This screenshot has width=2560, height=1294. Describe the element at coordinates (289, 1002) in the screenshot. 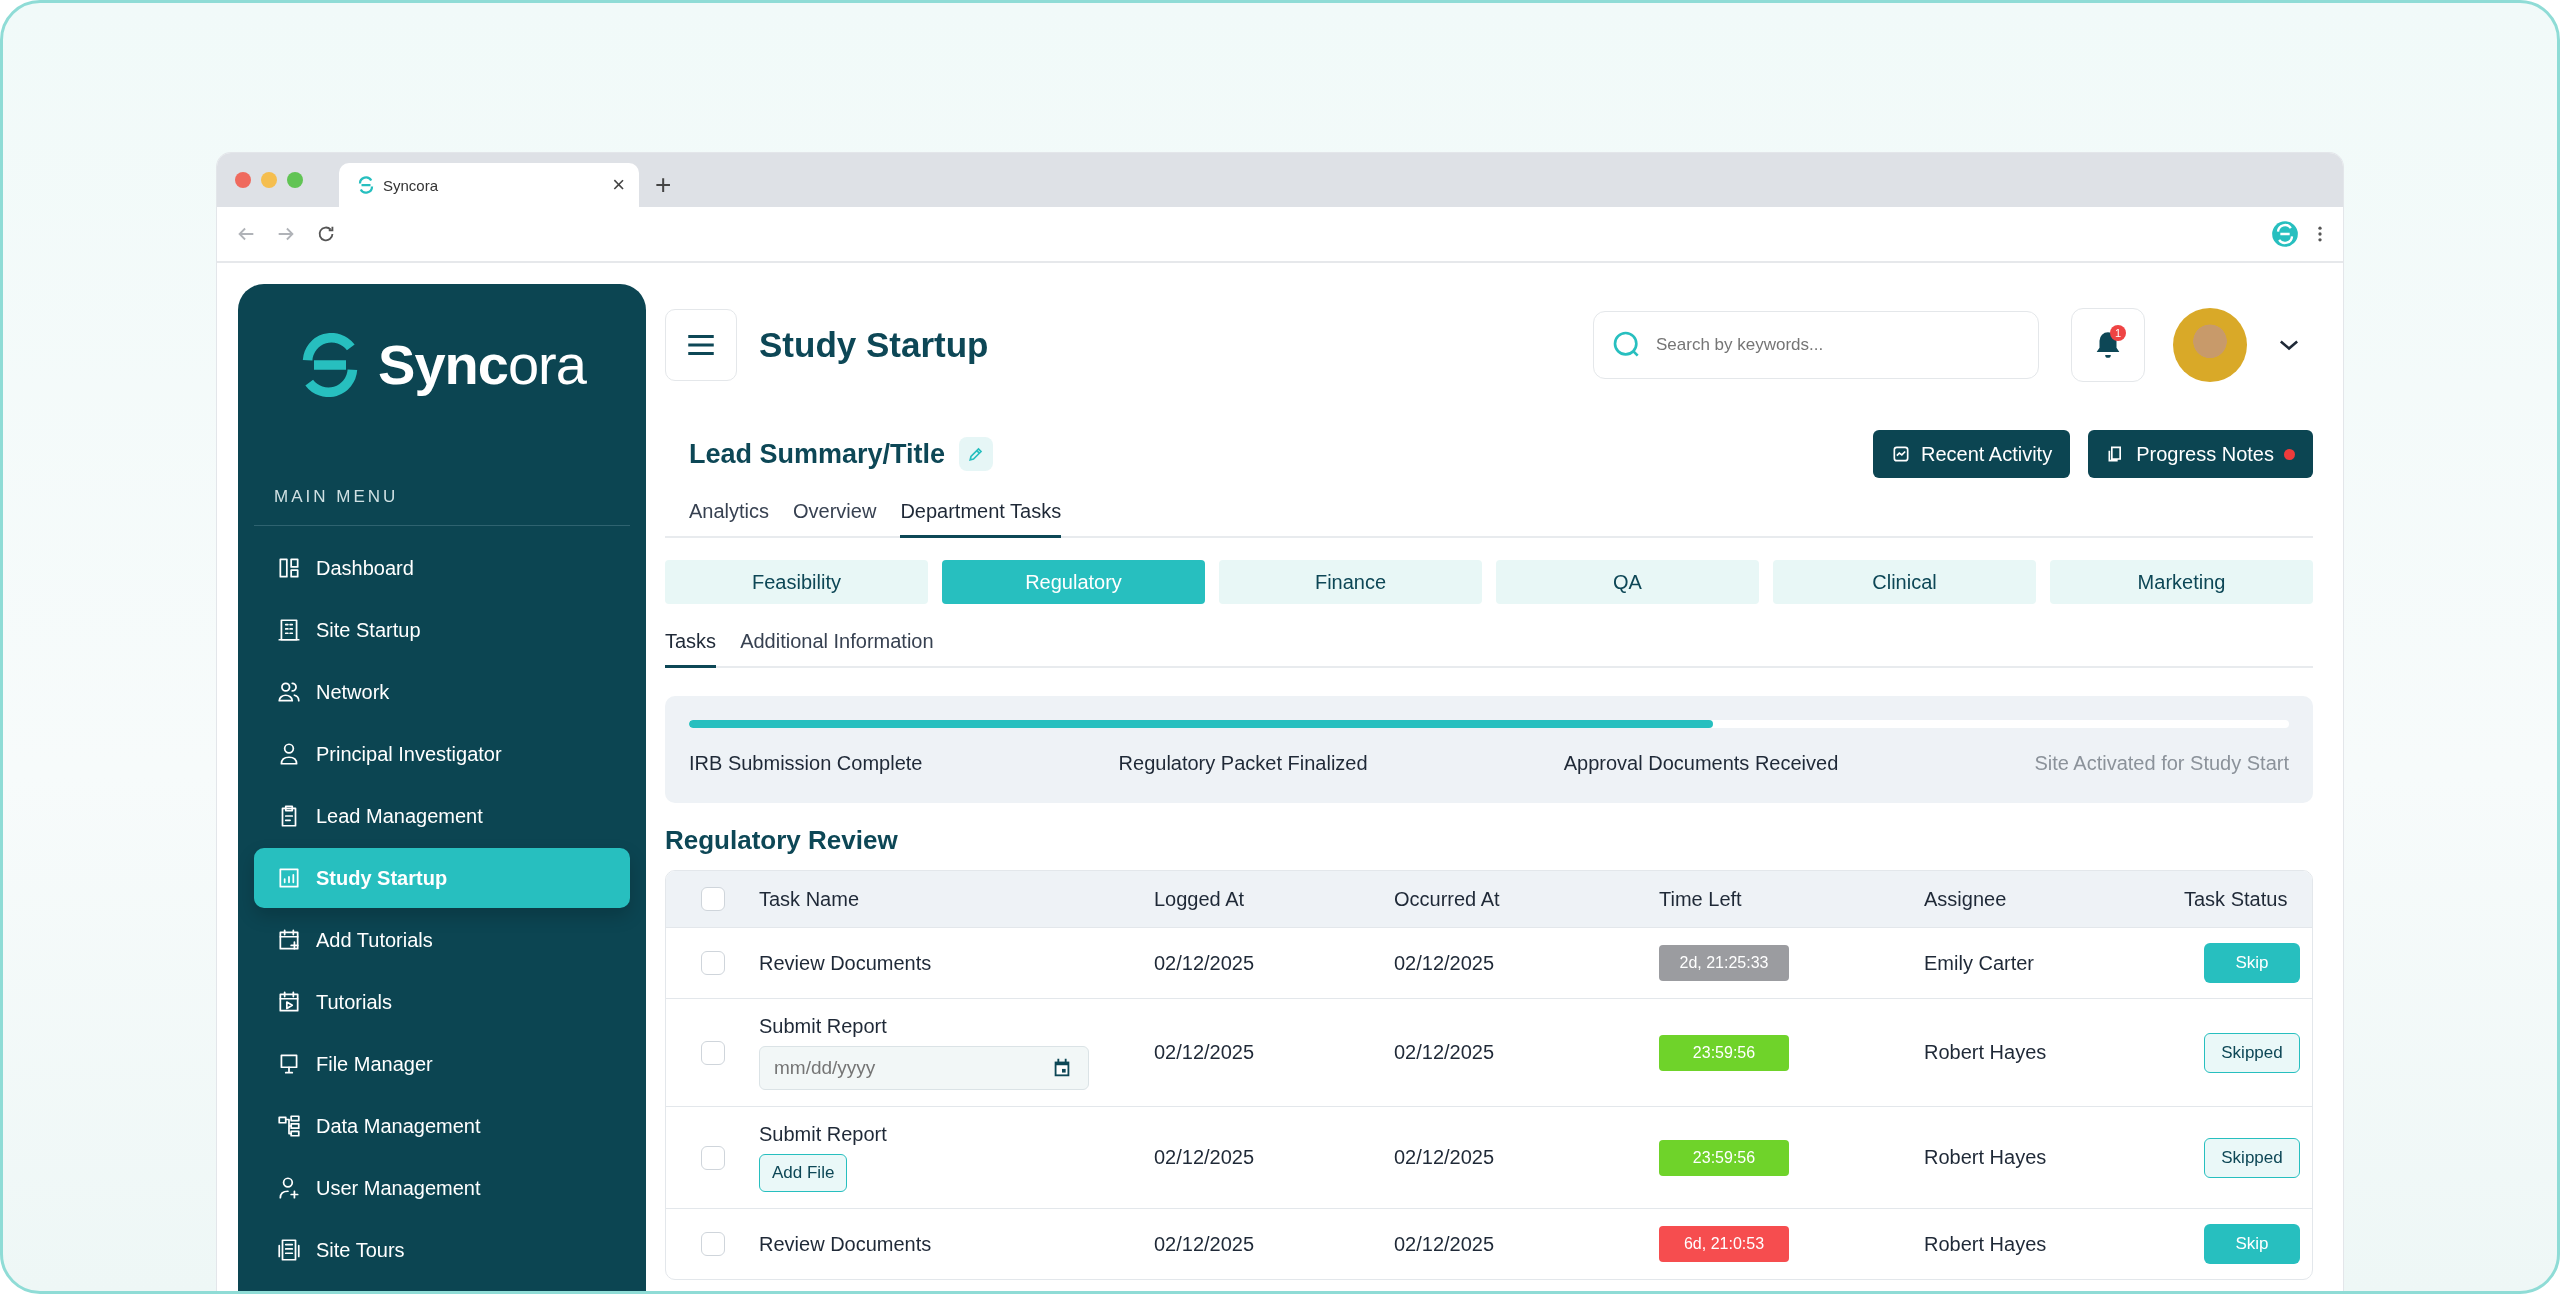

I see `calendar-play-icon` at that location.